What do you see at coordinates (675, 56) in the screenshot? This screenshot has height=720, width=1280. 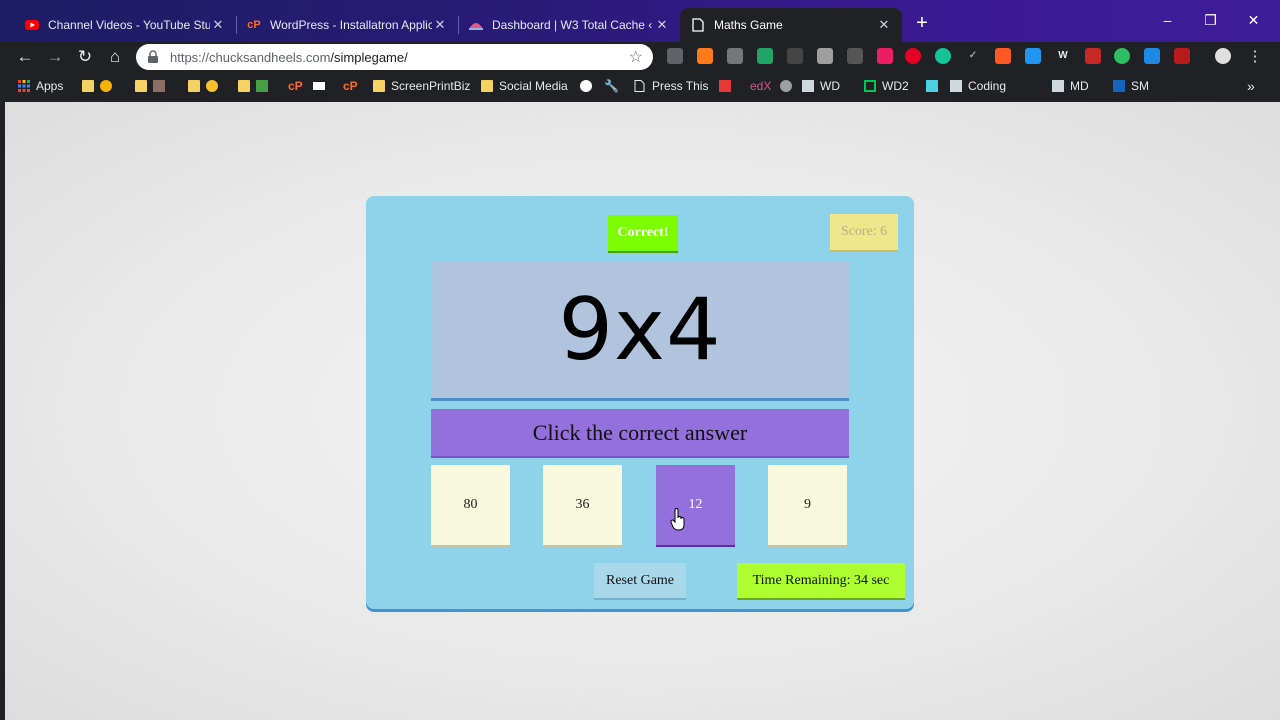 I see `extension-icon` at bounding box center [675, 56].